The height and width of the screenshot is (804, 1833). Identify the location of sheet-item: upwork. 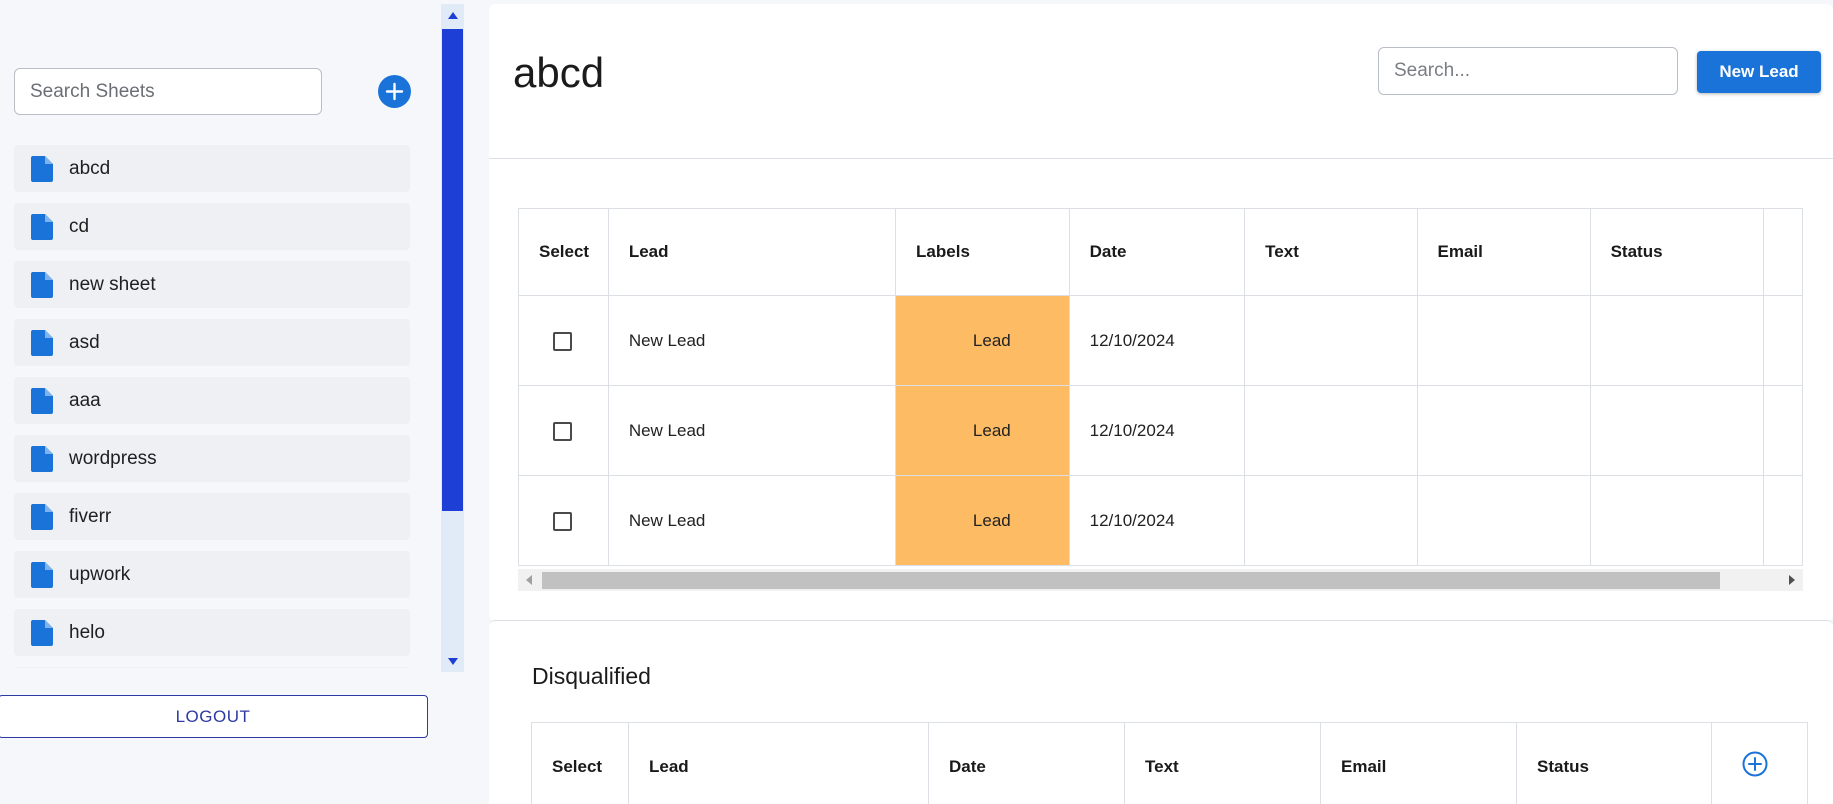
(212, 574).